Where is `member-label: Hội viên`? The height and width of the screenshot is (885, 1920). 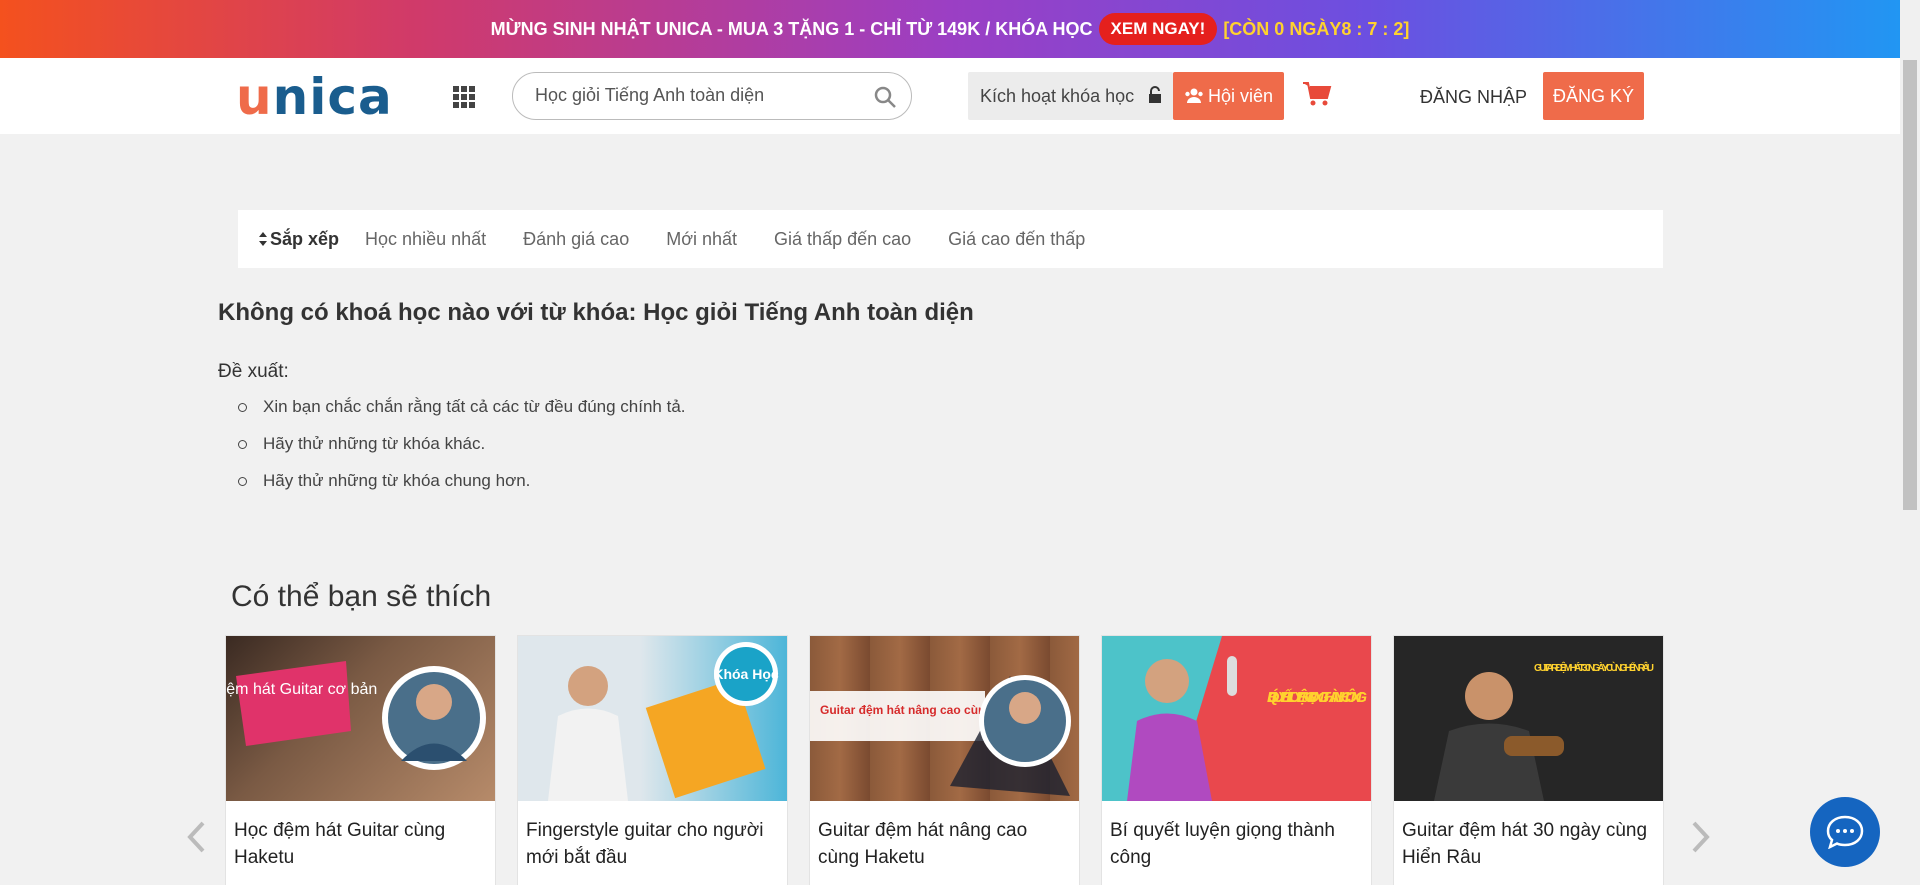
member-label: Hội viên is located at coordinates (1240, 95).